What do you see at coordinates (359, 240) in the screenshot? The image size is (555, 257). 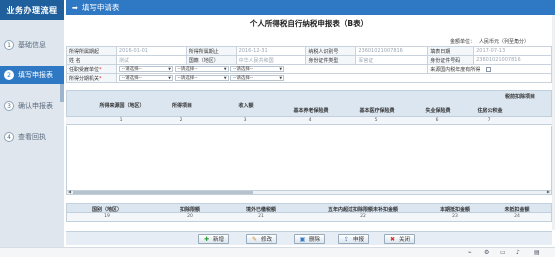 I see `declare-button-label: 申报` at bounding box center [359, 240].